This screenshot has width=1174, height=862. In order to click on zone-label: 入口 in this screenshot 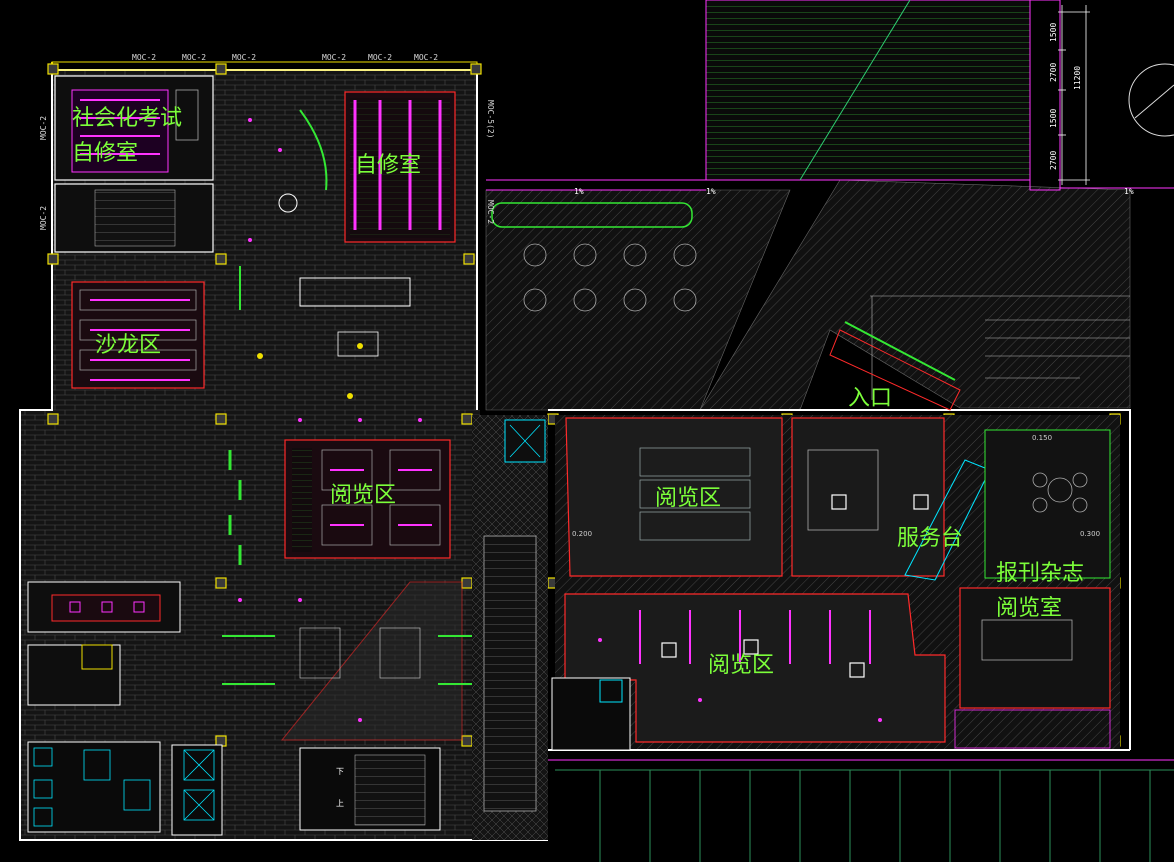, I will do `click(870, 398)`.